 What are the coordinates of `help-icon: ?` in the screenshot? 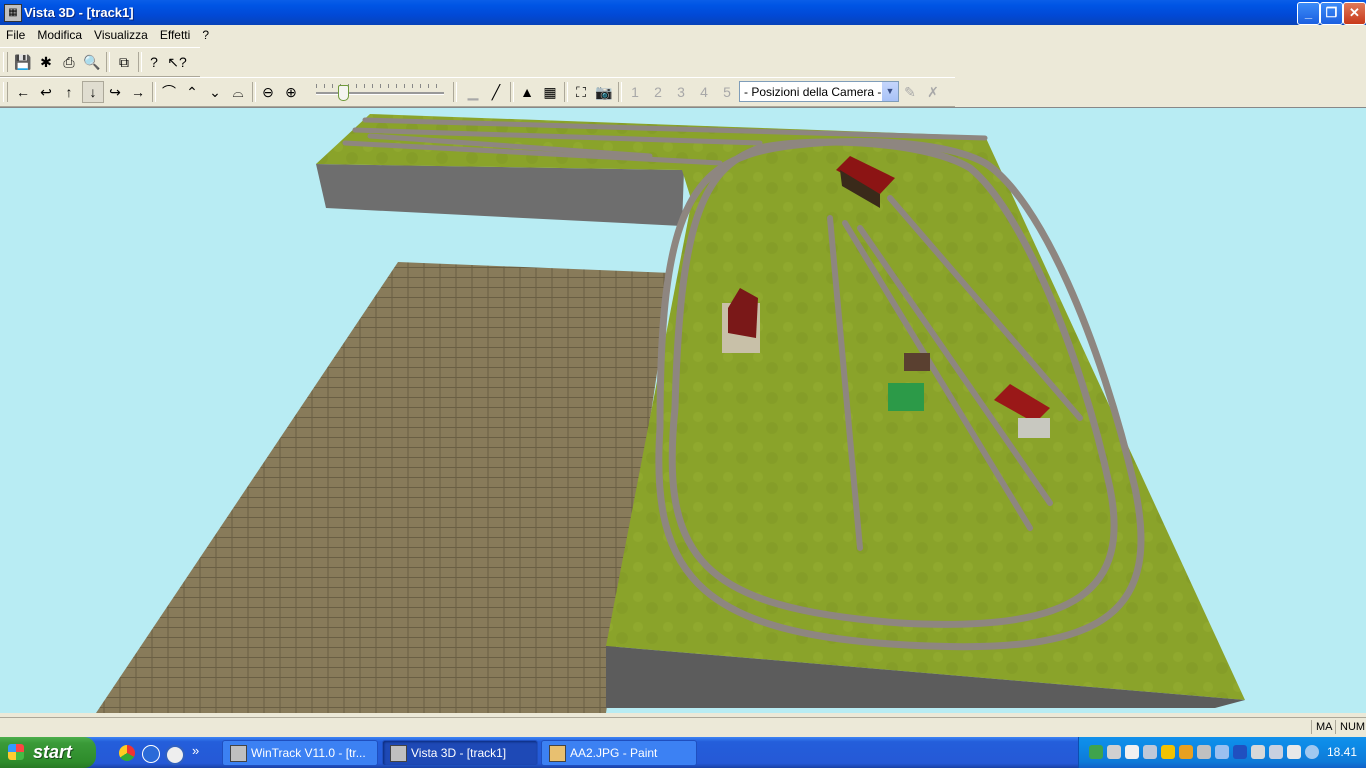 It's located at (154, 62).